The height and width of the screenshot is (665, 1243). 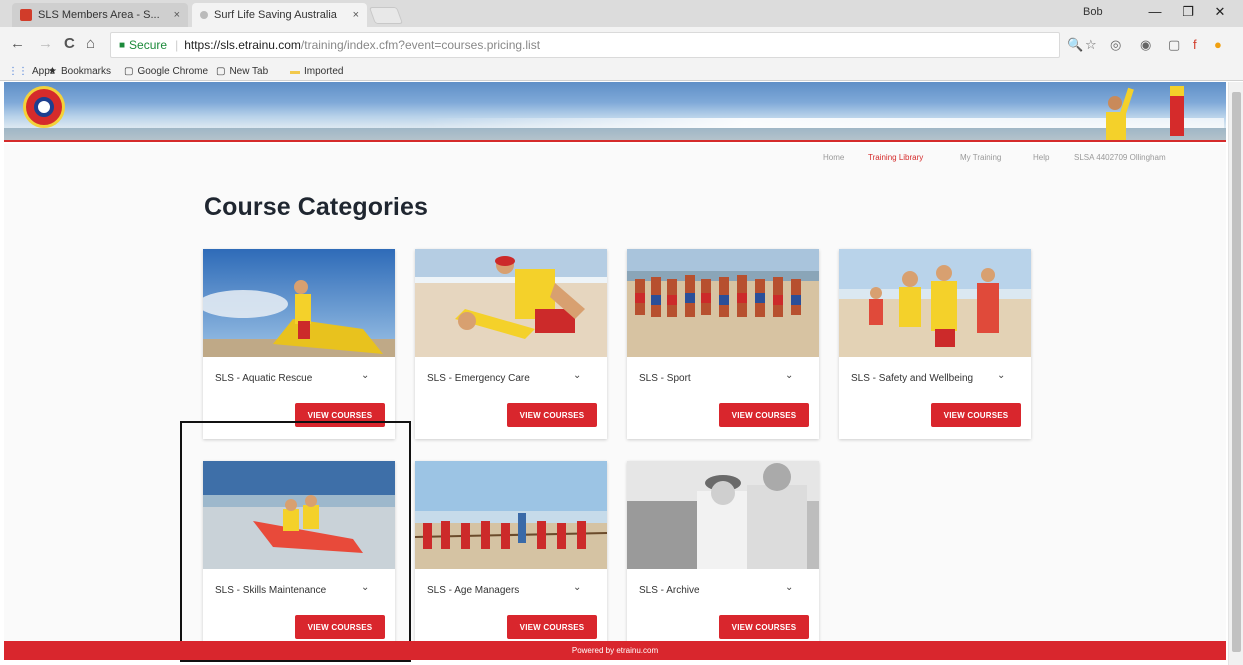 I want to click on category-card-emergency-care: SLS - Emergency Care ⌄ VIEW COURSES, so click(x=511, y=344).